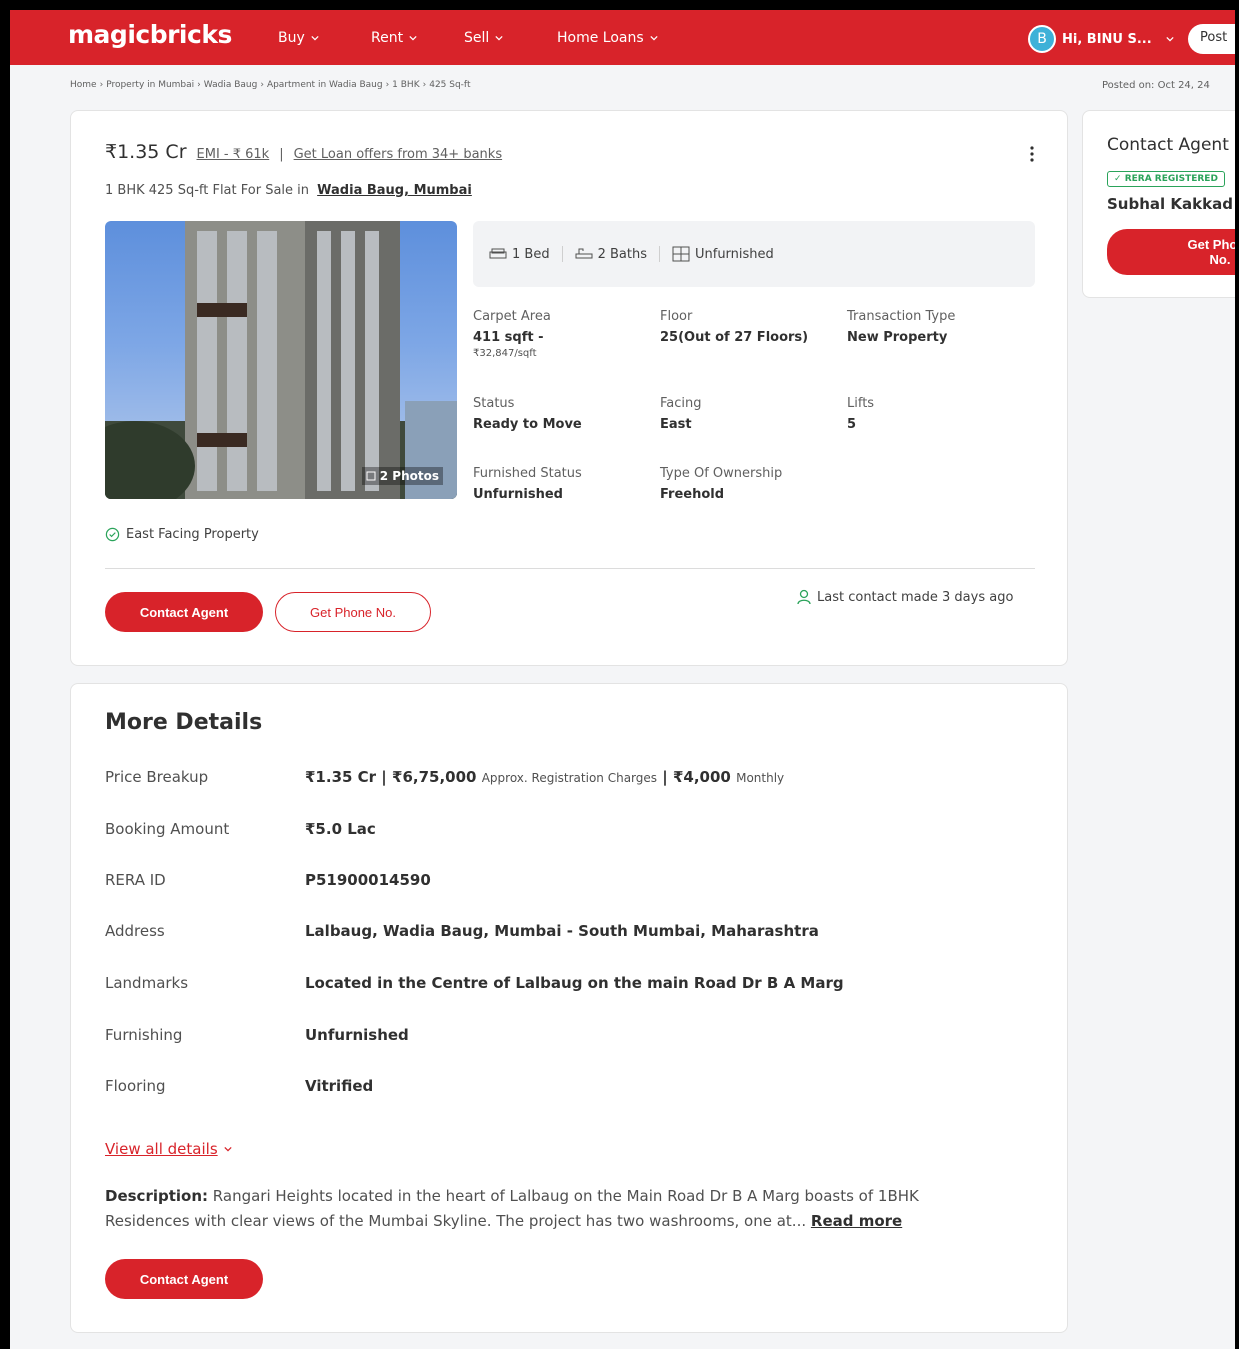 This screenshot has width=1239, height=1349. I want to click on nav-sell: Sell, so click(483, 38).